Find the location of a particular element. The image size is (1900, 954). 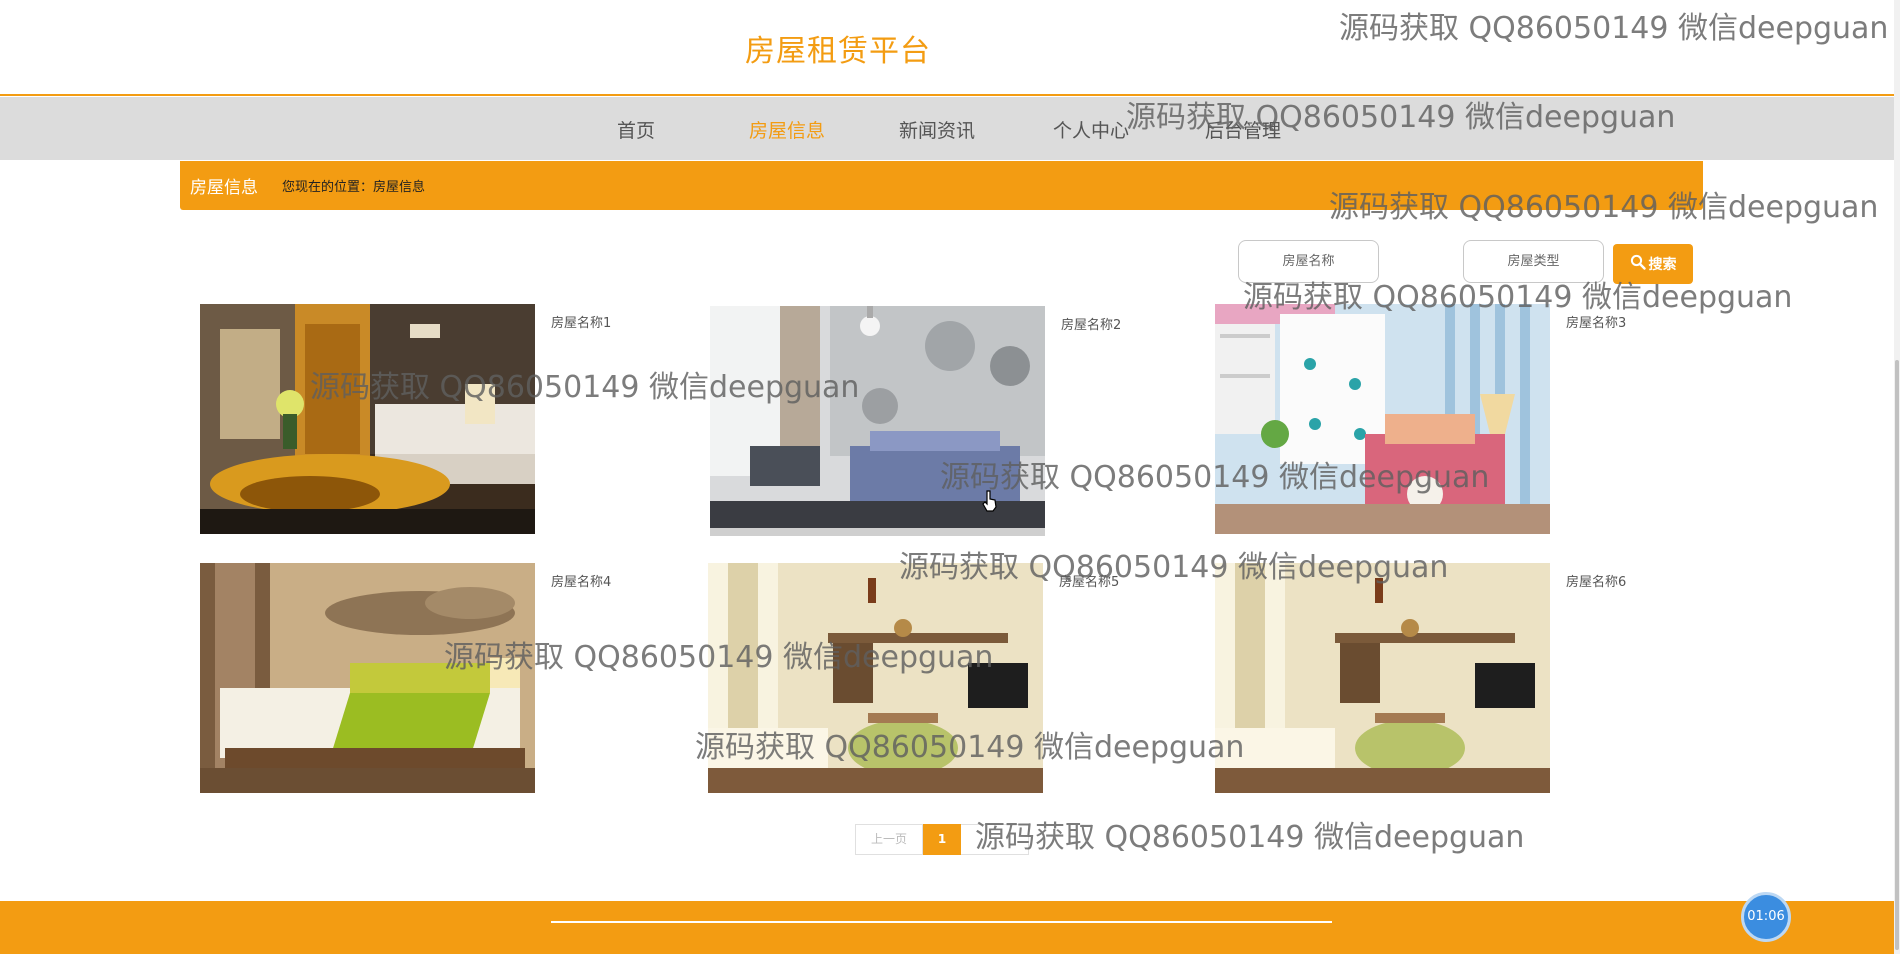

search-button-label: 搜索 is located at coordinates (1662, 265).